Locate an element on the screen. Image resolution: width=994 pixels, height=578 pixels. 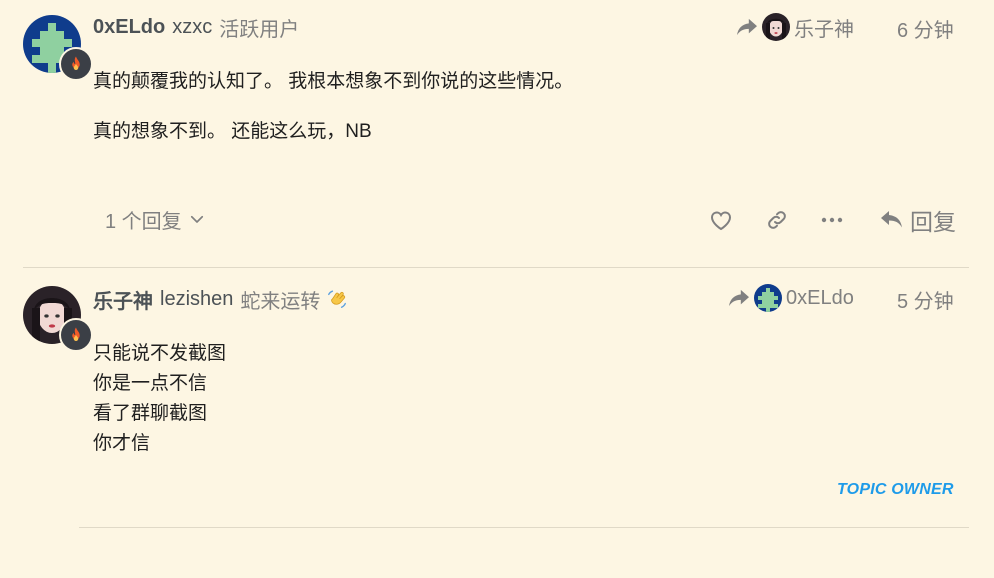
reply-to-tab: 乐子神 is located at coordinates (795, 27).